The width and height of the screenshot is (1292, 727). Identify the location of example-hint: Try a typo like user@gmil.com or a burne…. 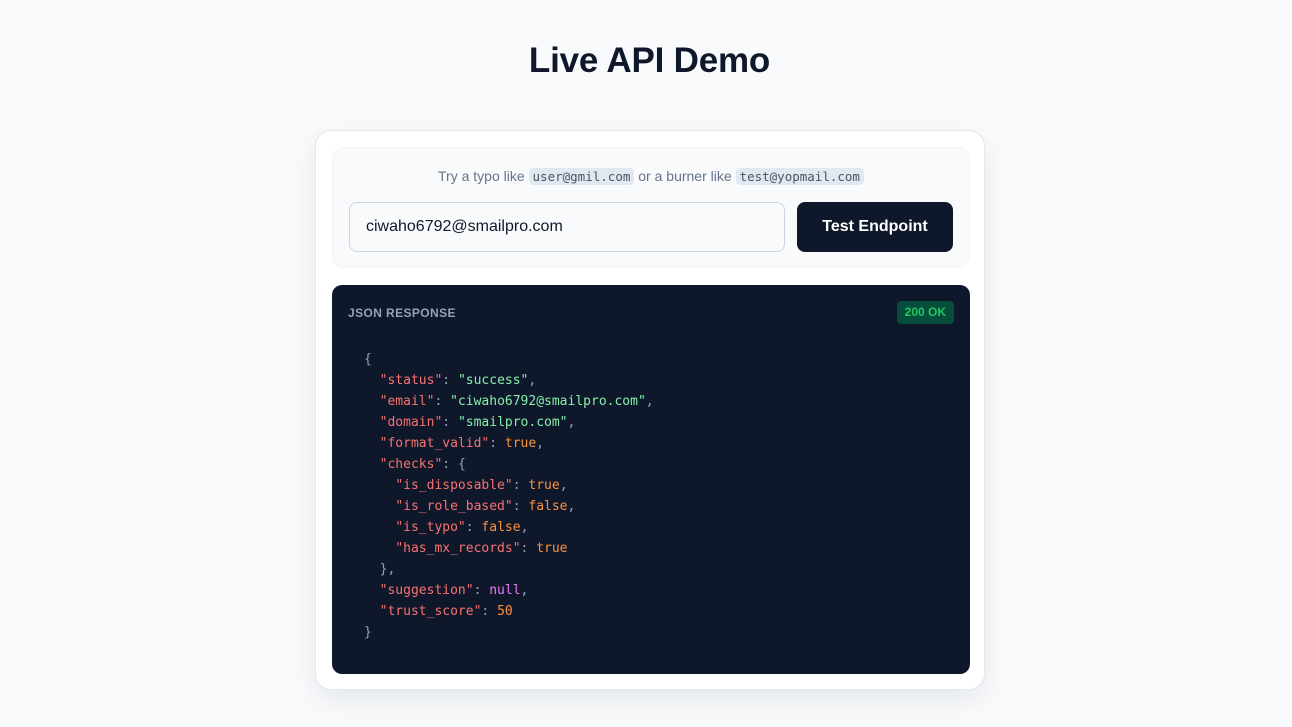
(651, 176).